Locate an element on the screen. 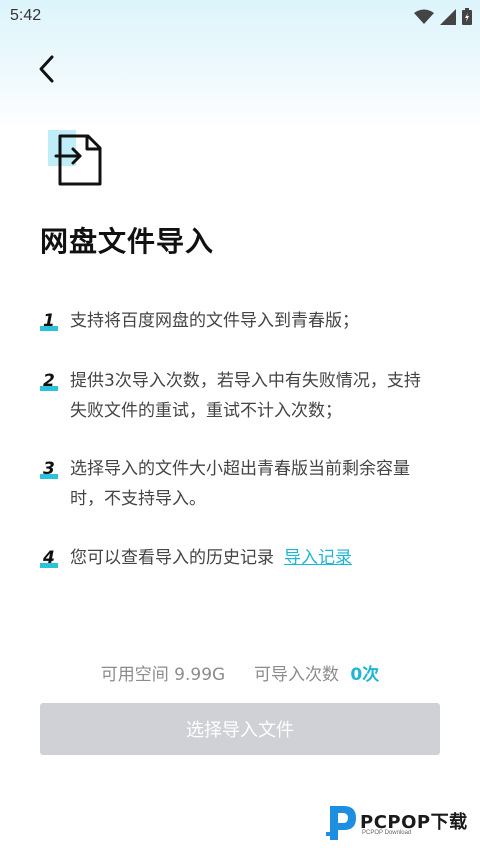  pcpop-logo-icon is located at coordinates (341, 823).